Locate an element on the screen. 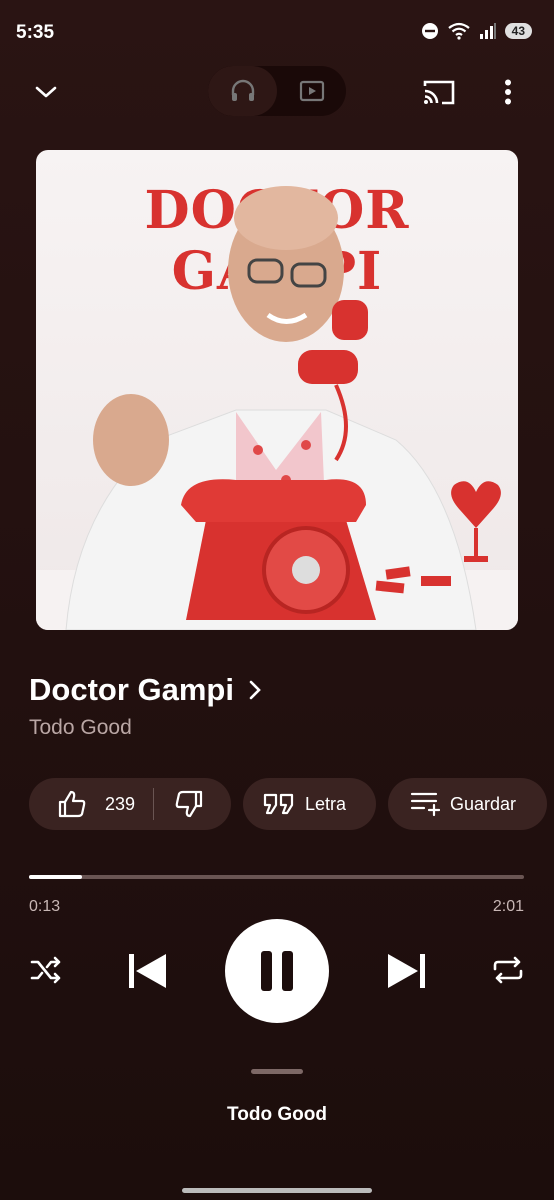 This screenshot has height=1200, width=554. pause-icon is located at coordinates (277, 971).